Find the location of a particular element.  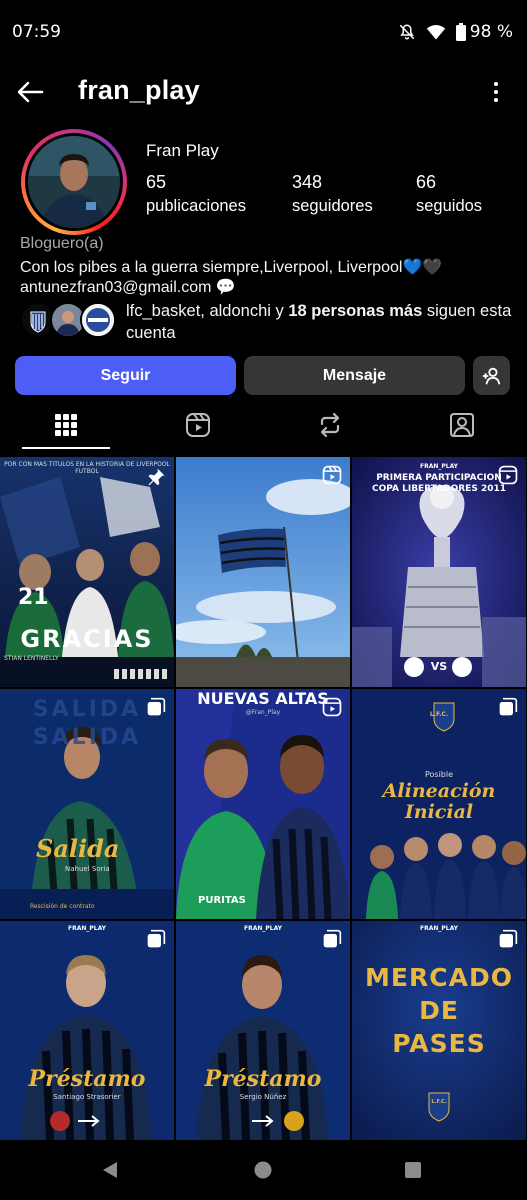

profile-tabs is located at coordinates (263, 425).